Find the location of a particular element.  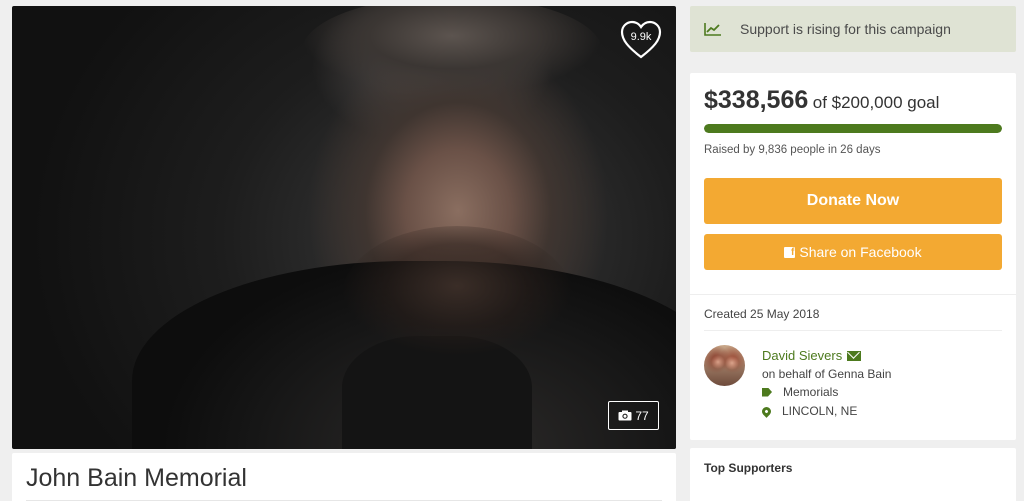

organizer-avatar is located at coordinates (724, 365).